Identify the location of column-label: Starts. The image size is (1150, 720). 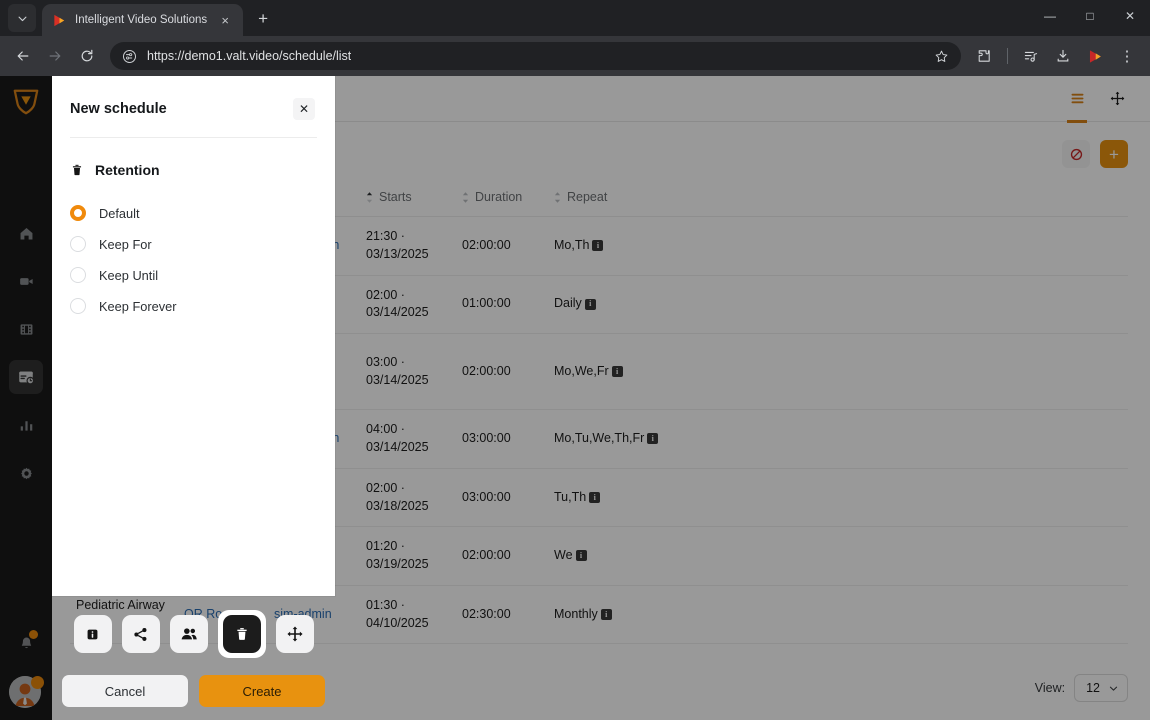
(395, 197).